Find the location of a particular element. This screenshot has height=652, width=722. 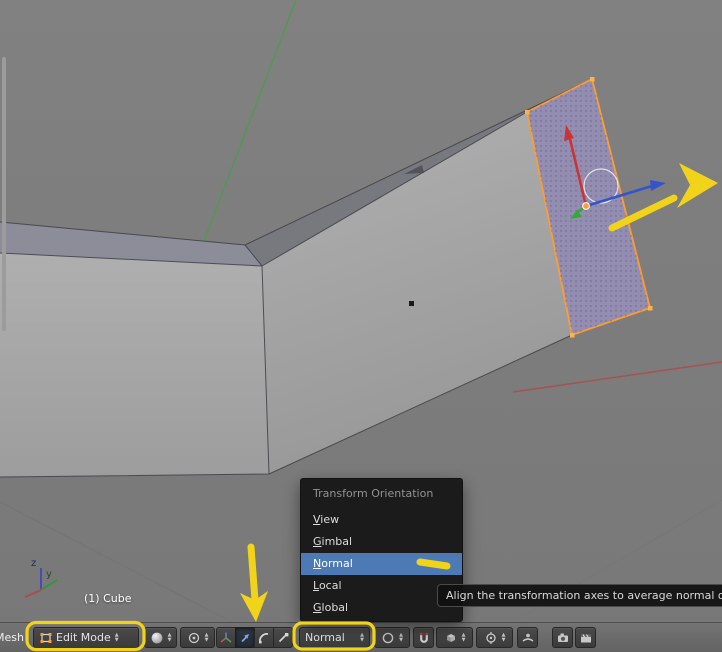

rotate-manipulator-button is located at coordinates (264, 637).